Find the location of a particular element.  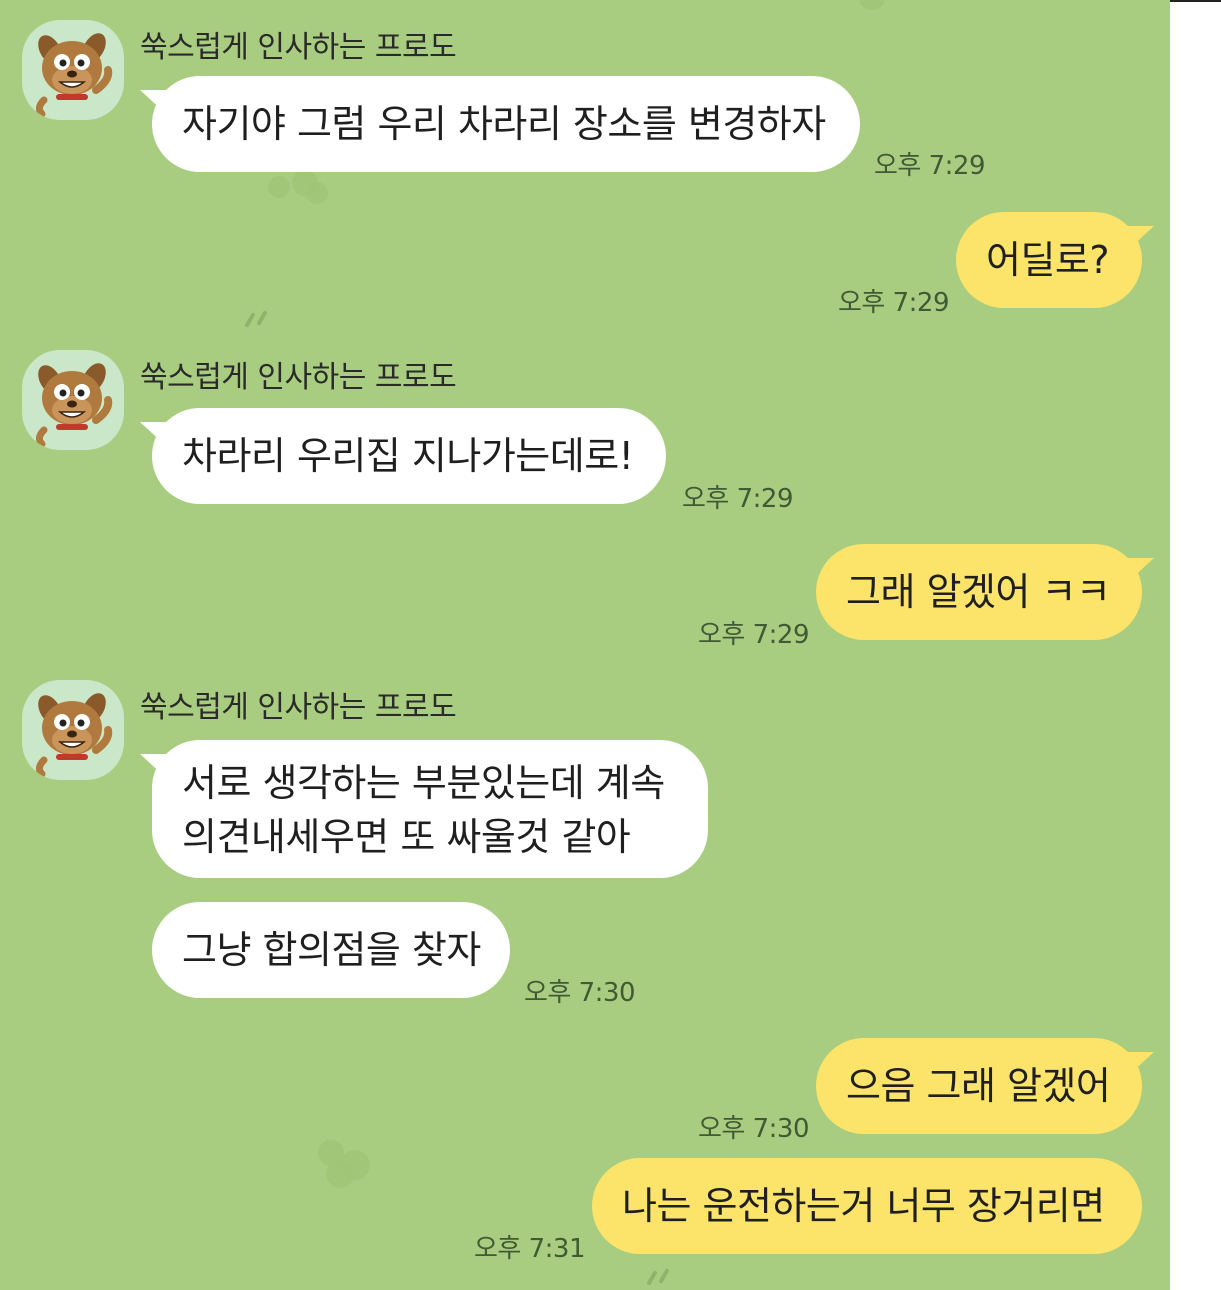

outgoing-message-bubble: 그래 알겠어 ㅋㅋ is located at coordinates (985, 592).